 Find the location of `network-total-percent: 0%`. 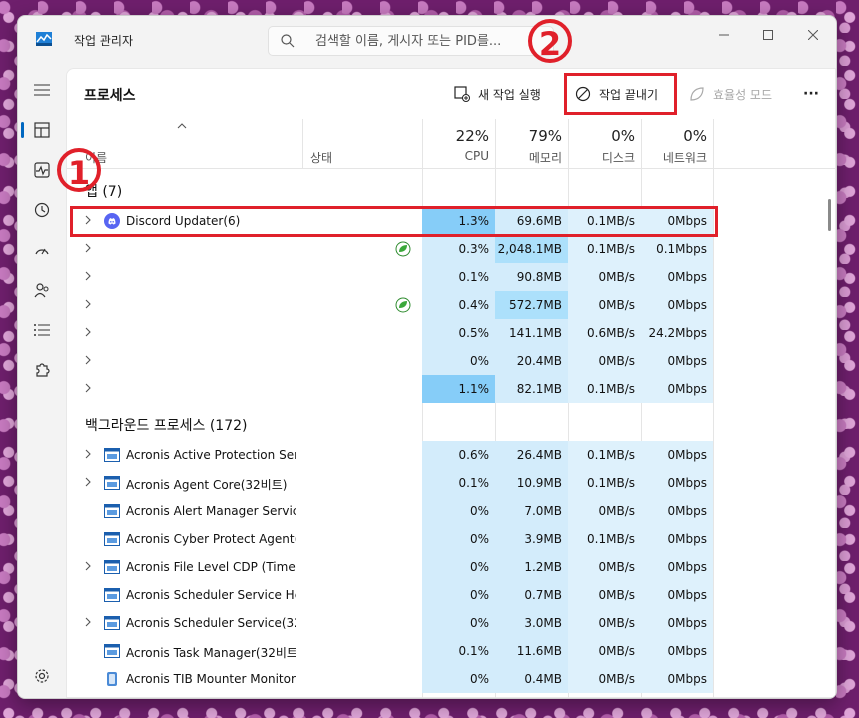

network-total-percent: 0% is located at coordinates (674, 136).